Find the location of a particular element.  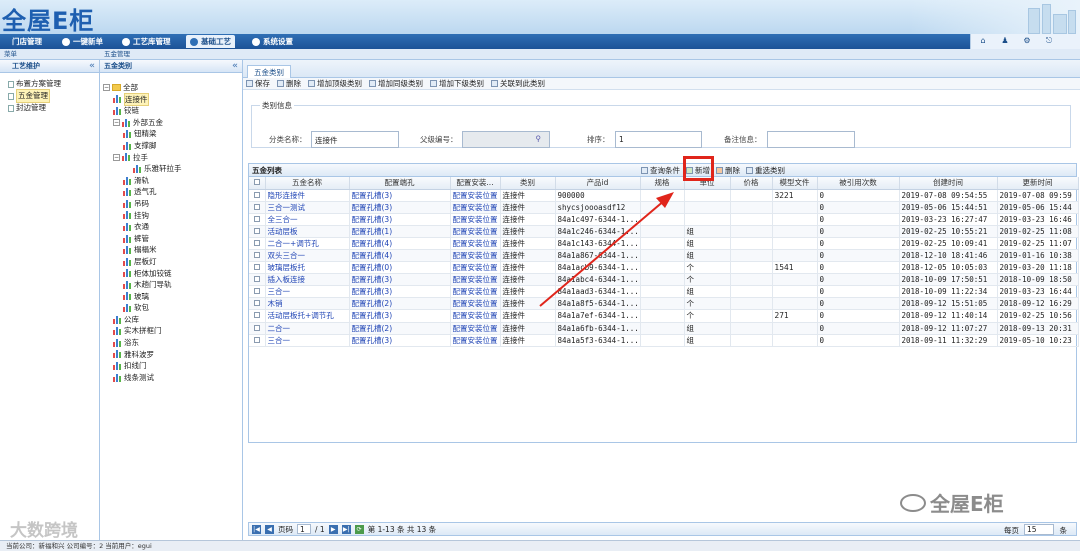

tab-hardware-category: 五金类别 is located at coordinates (269, 71).